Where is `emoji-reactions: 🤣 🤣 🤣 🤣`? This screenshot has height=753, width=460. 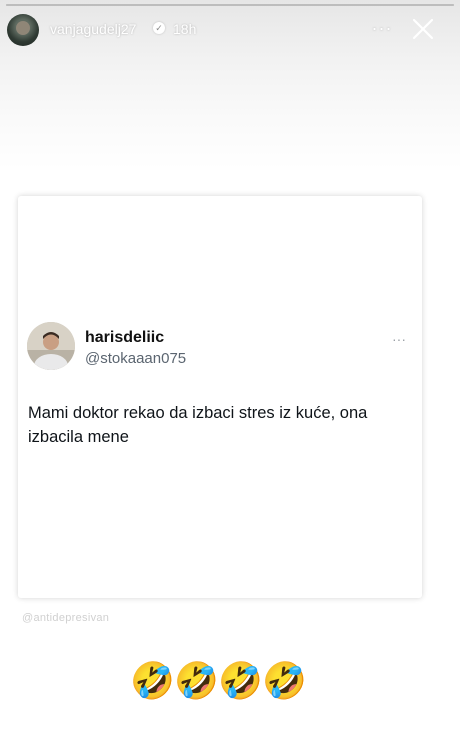
emoji-reactions: 🤣 🤣 🤣 🤣 is located at coordinates (218, 682).